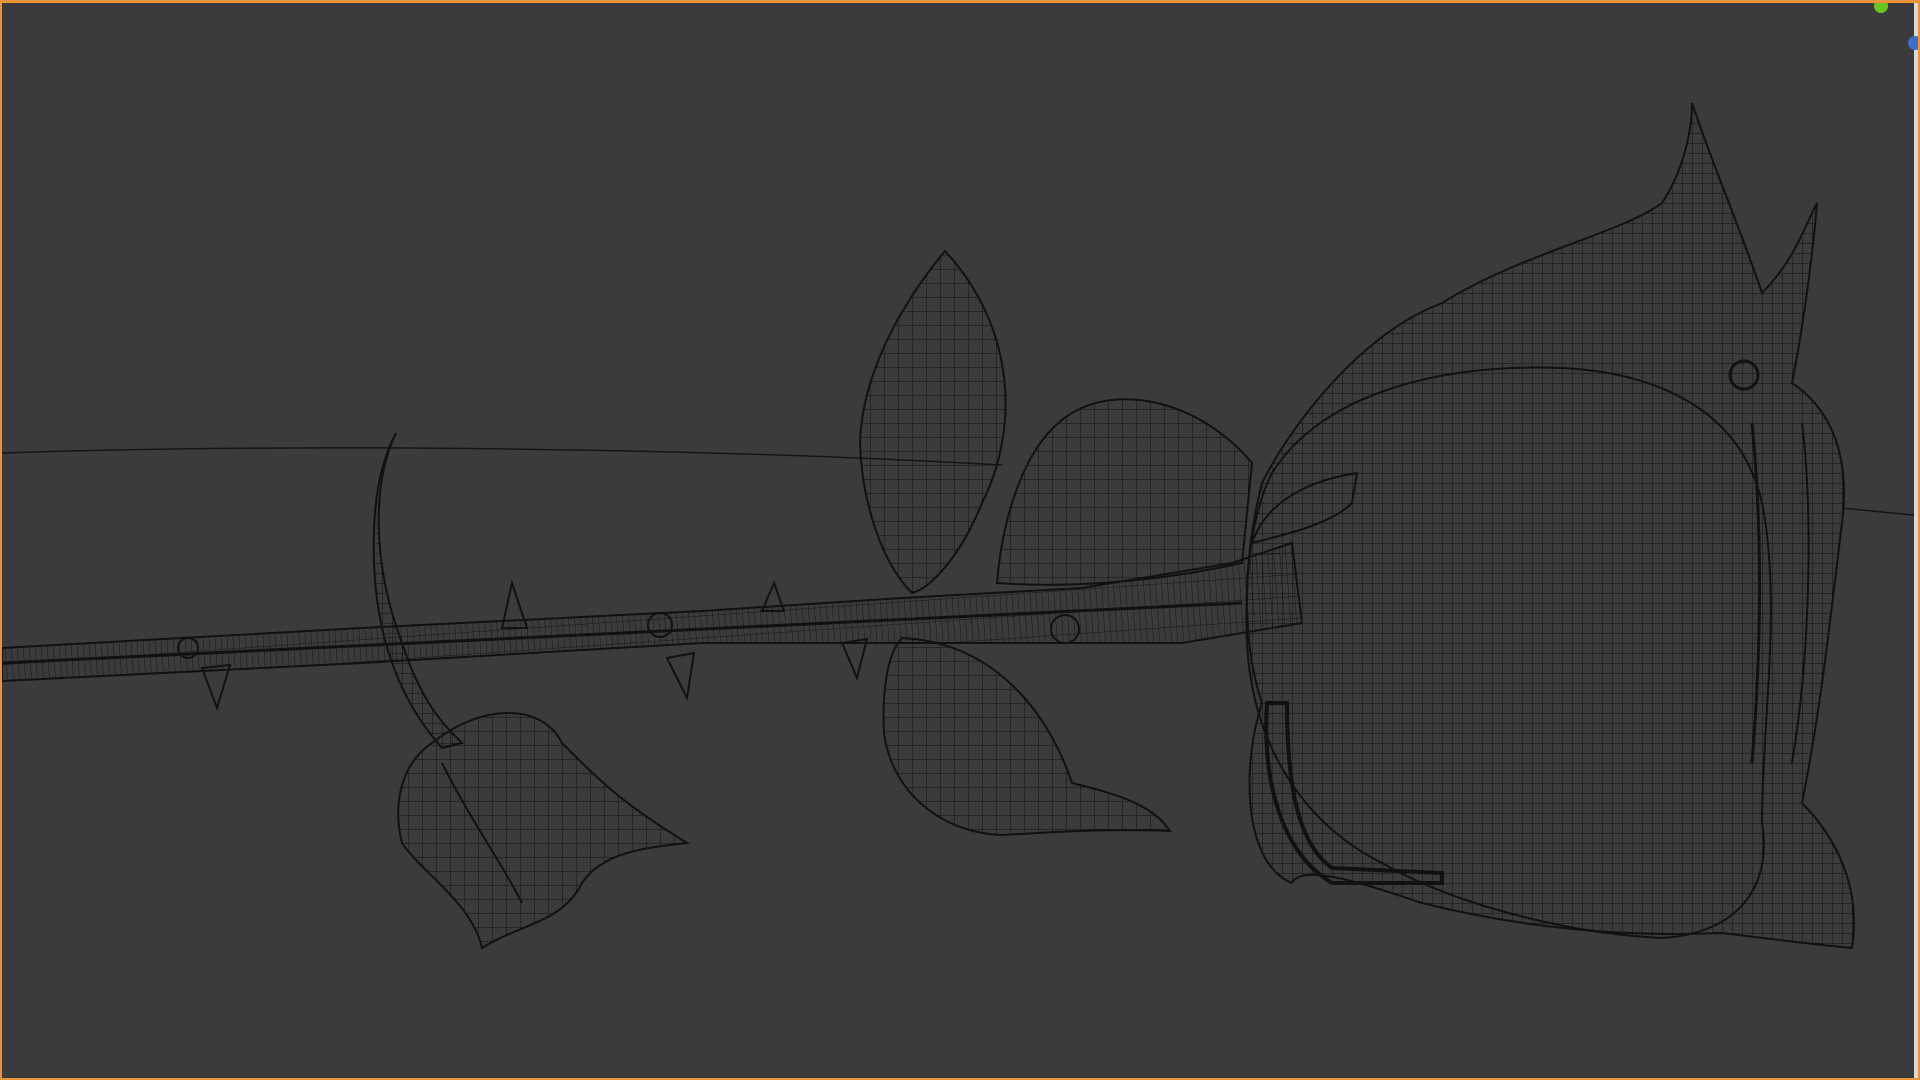 This screenshot has width=1920, height=1080. Describe the element at coordinates (418, 591) in the screenshot. I see `sepal-left` at that location.